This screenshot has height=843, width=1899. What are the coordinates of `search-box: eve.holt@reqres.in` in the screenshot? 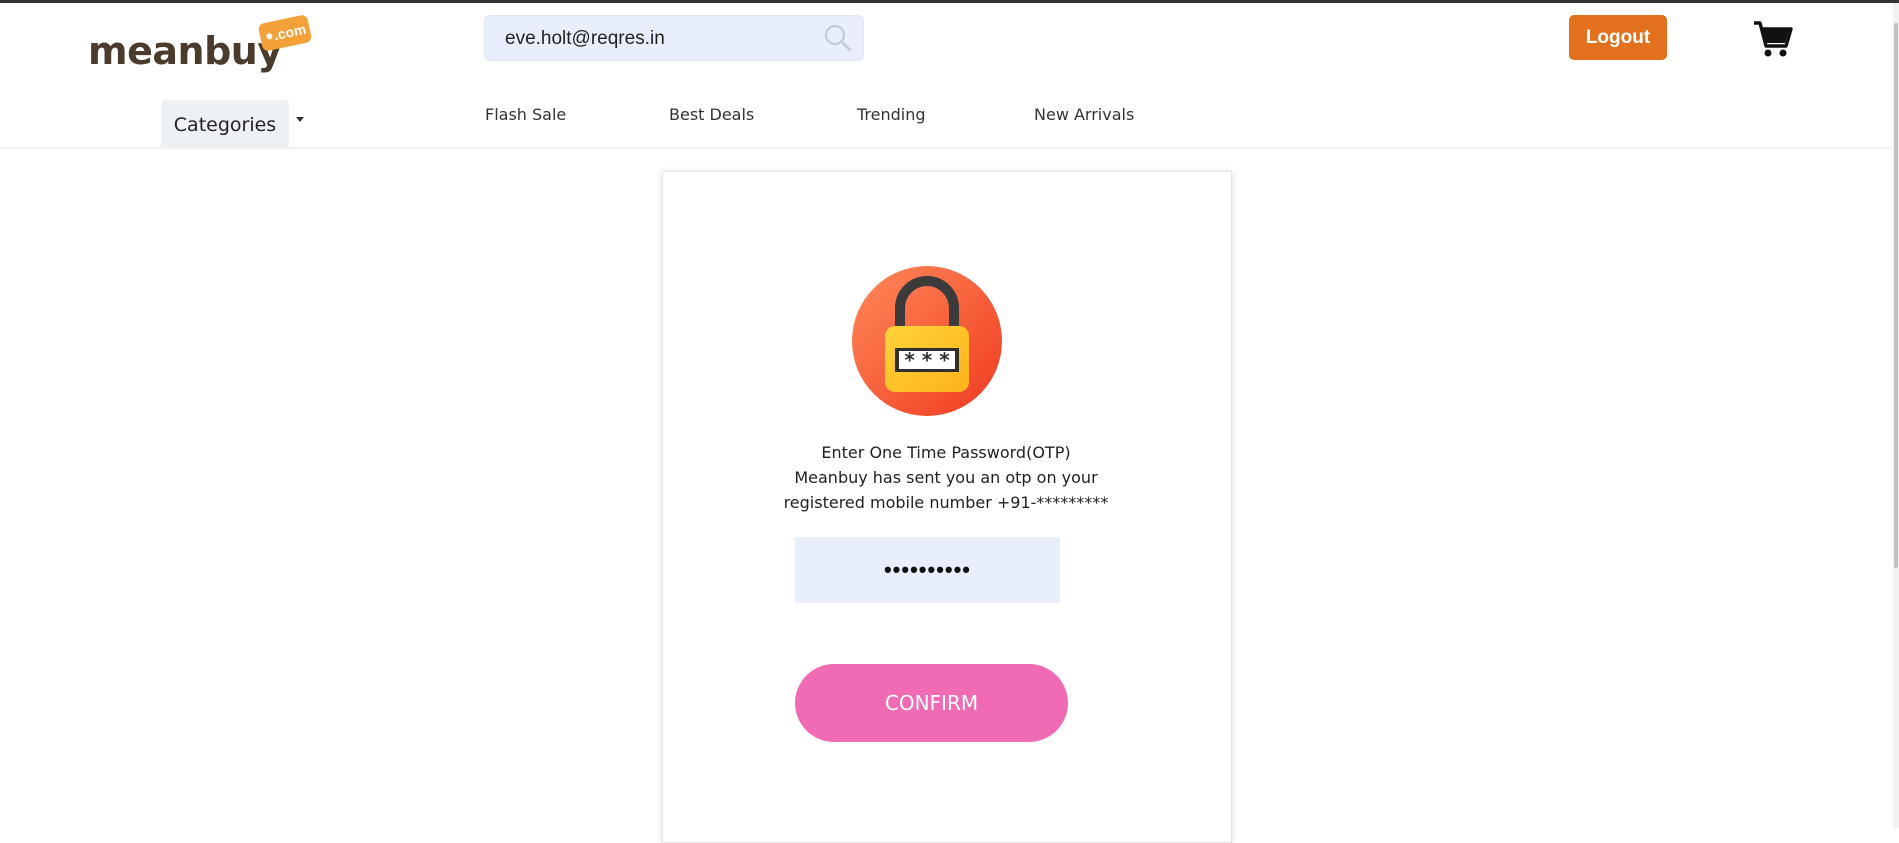 It's located at (674, 38).